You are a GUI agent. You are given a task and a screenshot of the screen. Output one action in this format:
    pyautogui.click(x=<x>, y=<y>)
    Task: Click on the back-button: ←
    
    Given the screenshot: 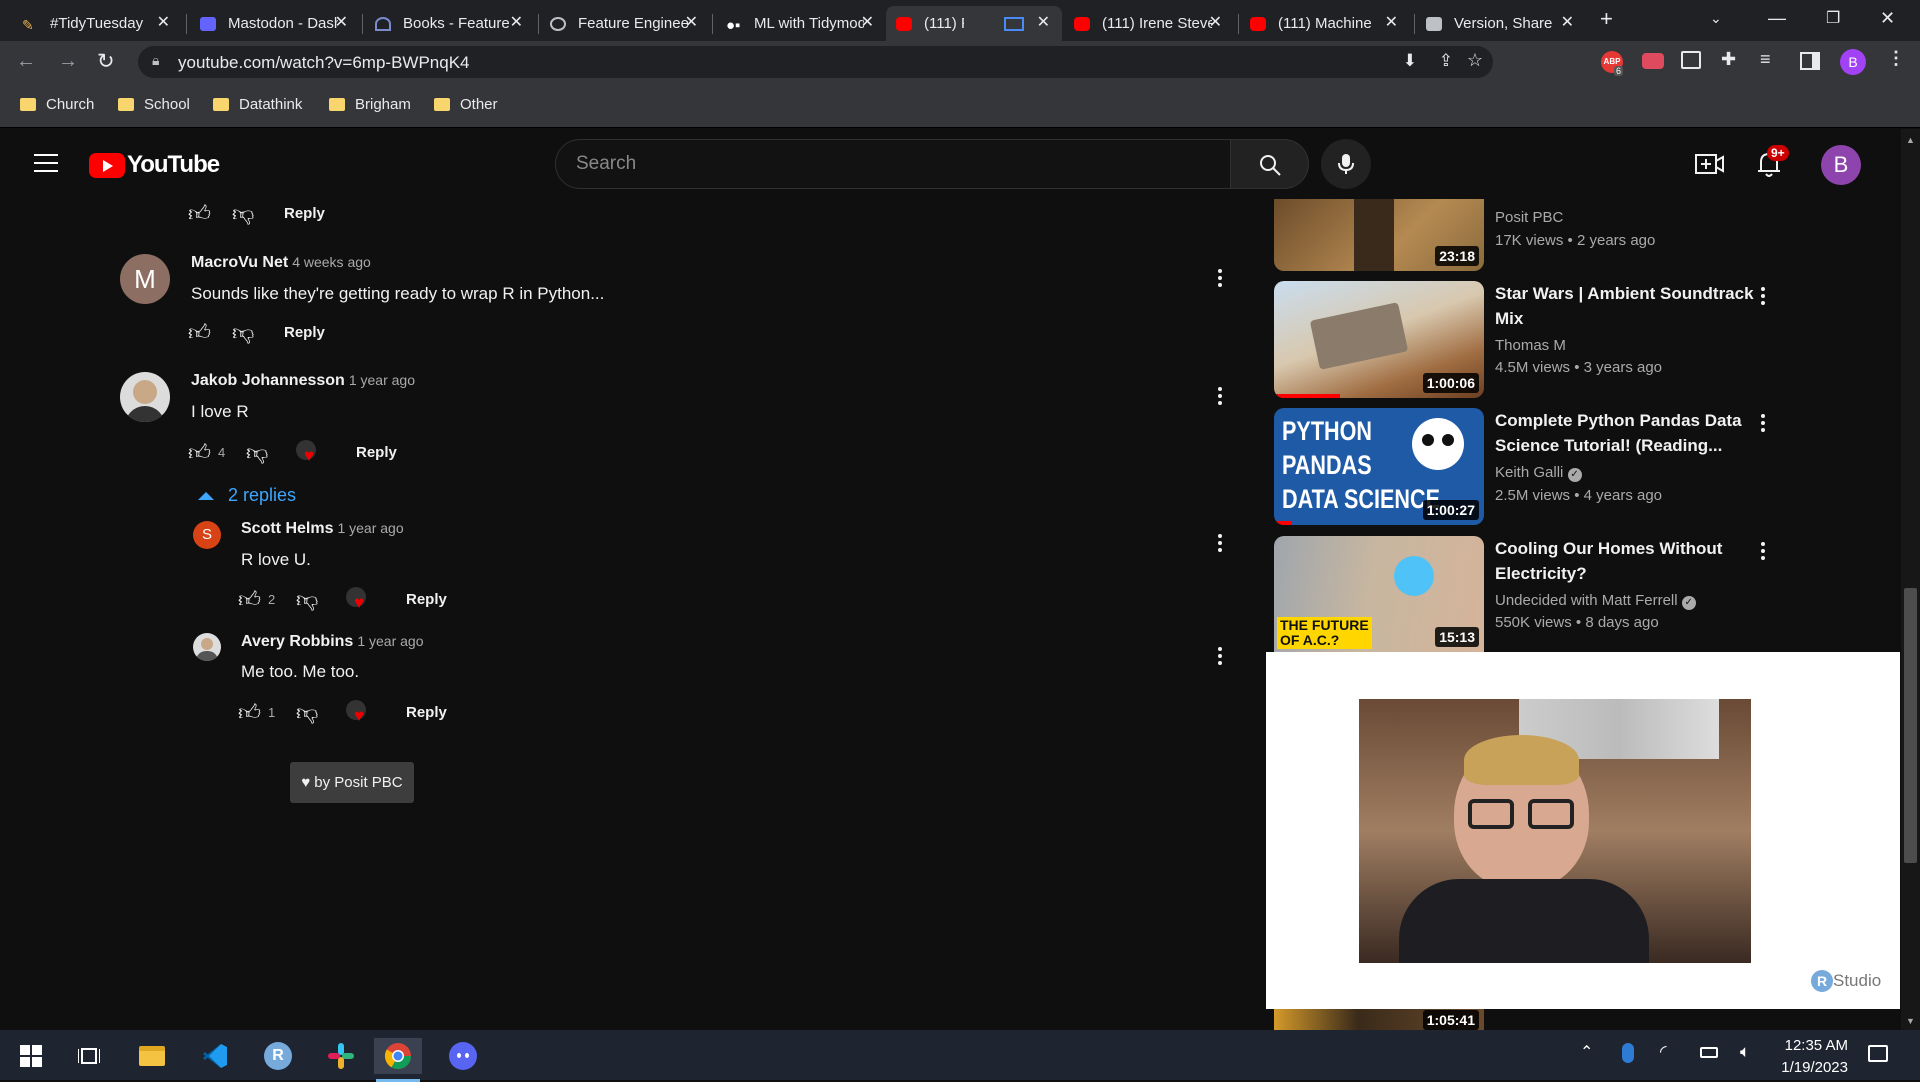 What is the action you would take?
    pyautogui.click(x=26, y=61)
    